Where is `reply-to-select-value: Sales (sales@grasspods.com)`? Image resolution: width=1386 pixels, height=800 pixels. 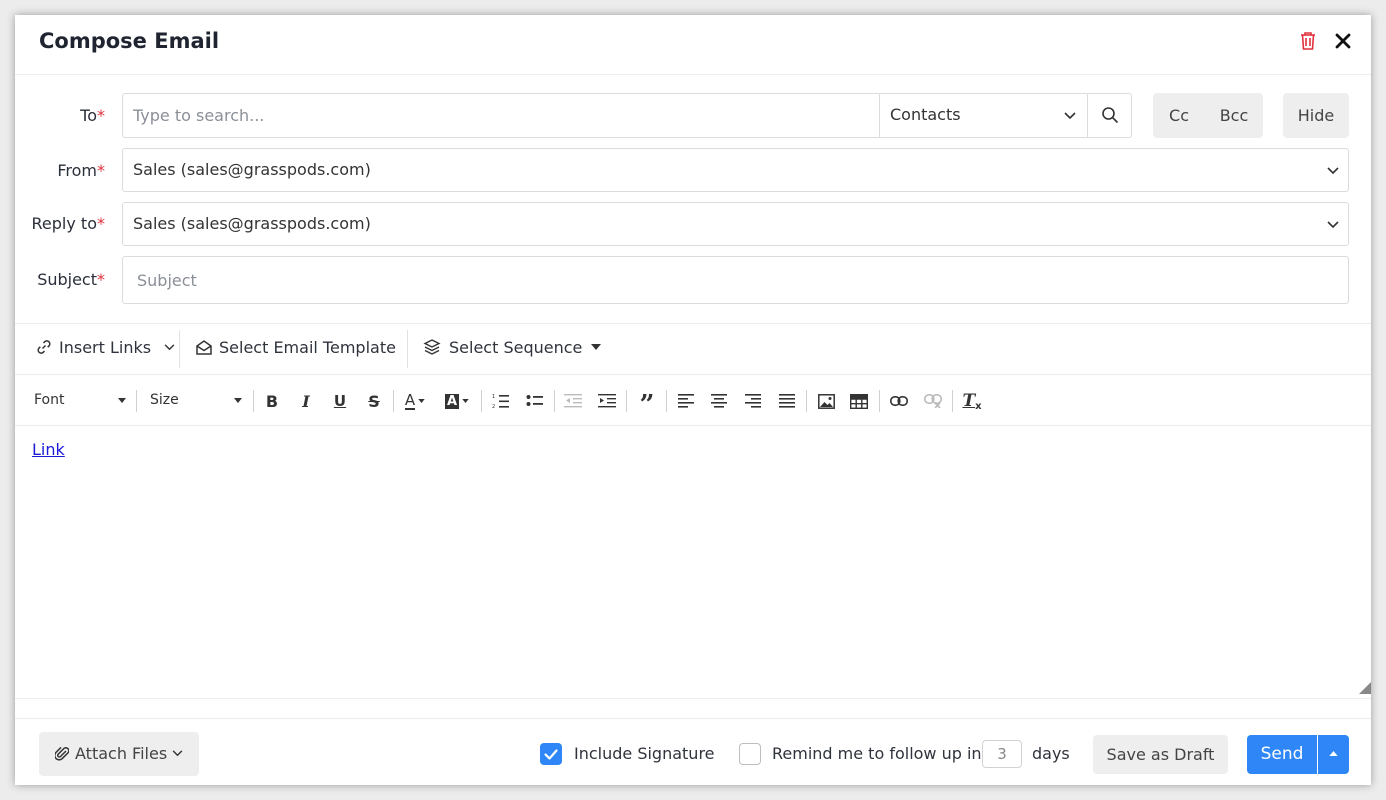
reply-to-select-value: Sales (sales@grasspods.com) is located at coordinates (252, 223).